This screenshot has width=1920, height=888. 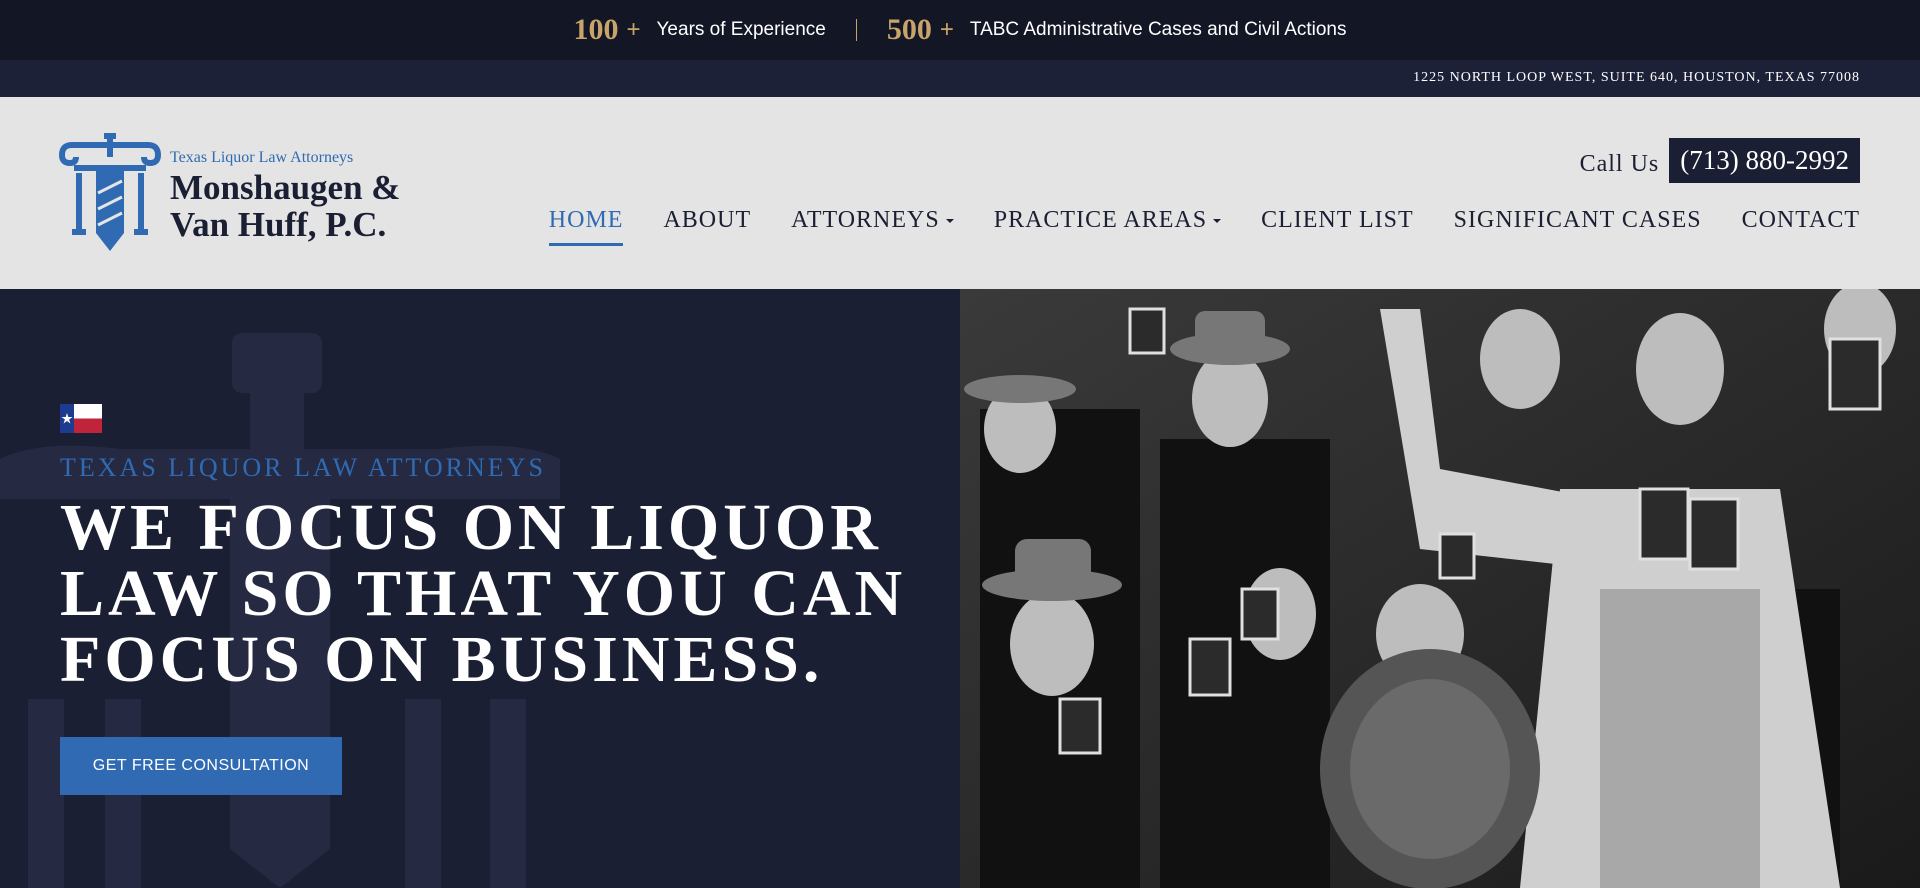 I want to click on headline-line3: FOCUS ON BUSINESS., so click(x=442, y=659).